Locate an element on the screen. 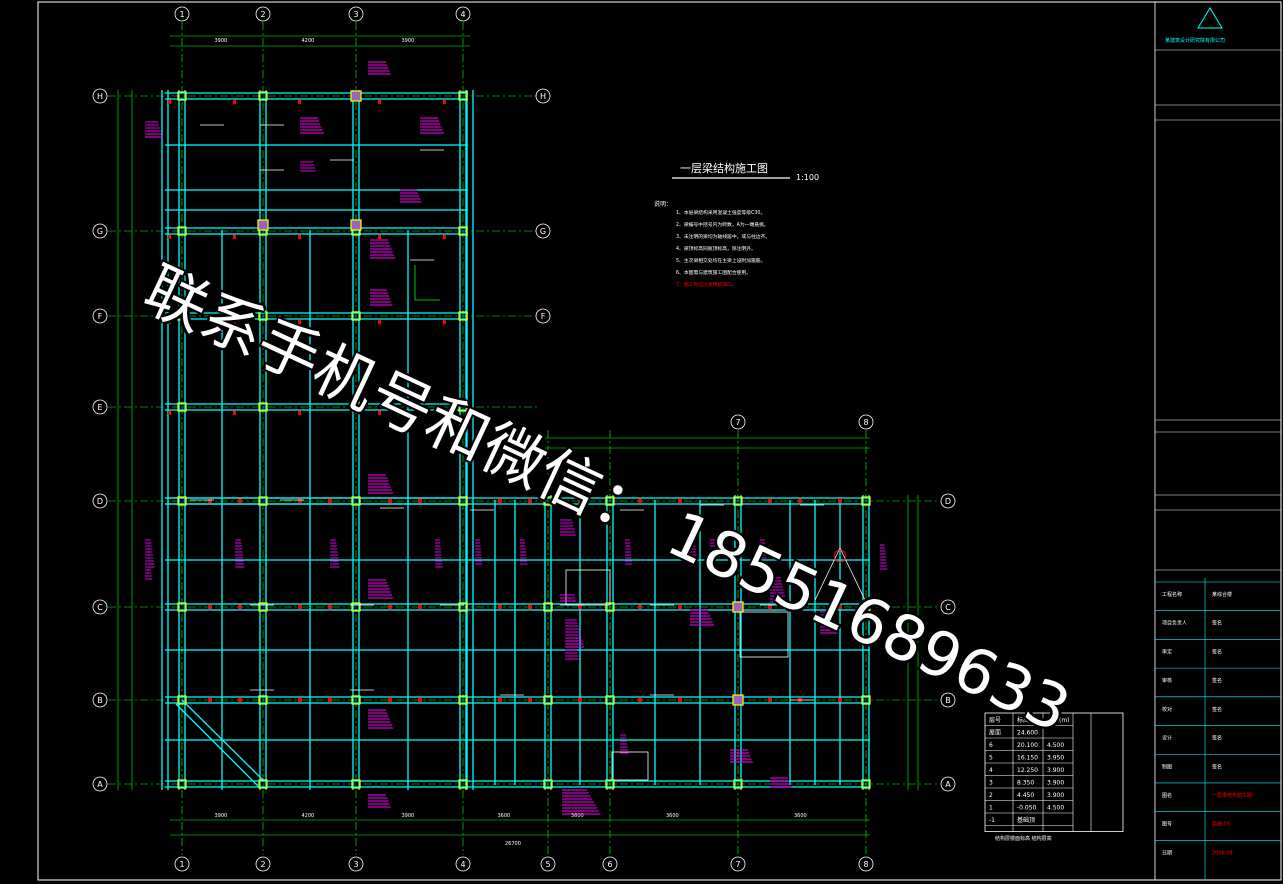 Image resolution: width=1283 pixels, height=884 pixels. floor-table-cell: 层号 is located at coordinates (995, 720).